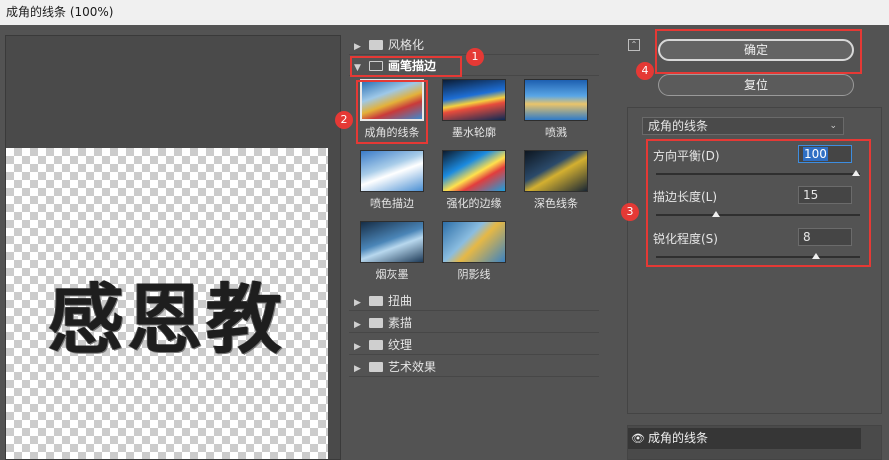 The width and height of the screenshot is (889, 460). I want to click on filter-thumb-dark-strokes: 深色线条, so click(556, 180).